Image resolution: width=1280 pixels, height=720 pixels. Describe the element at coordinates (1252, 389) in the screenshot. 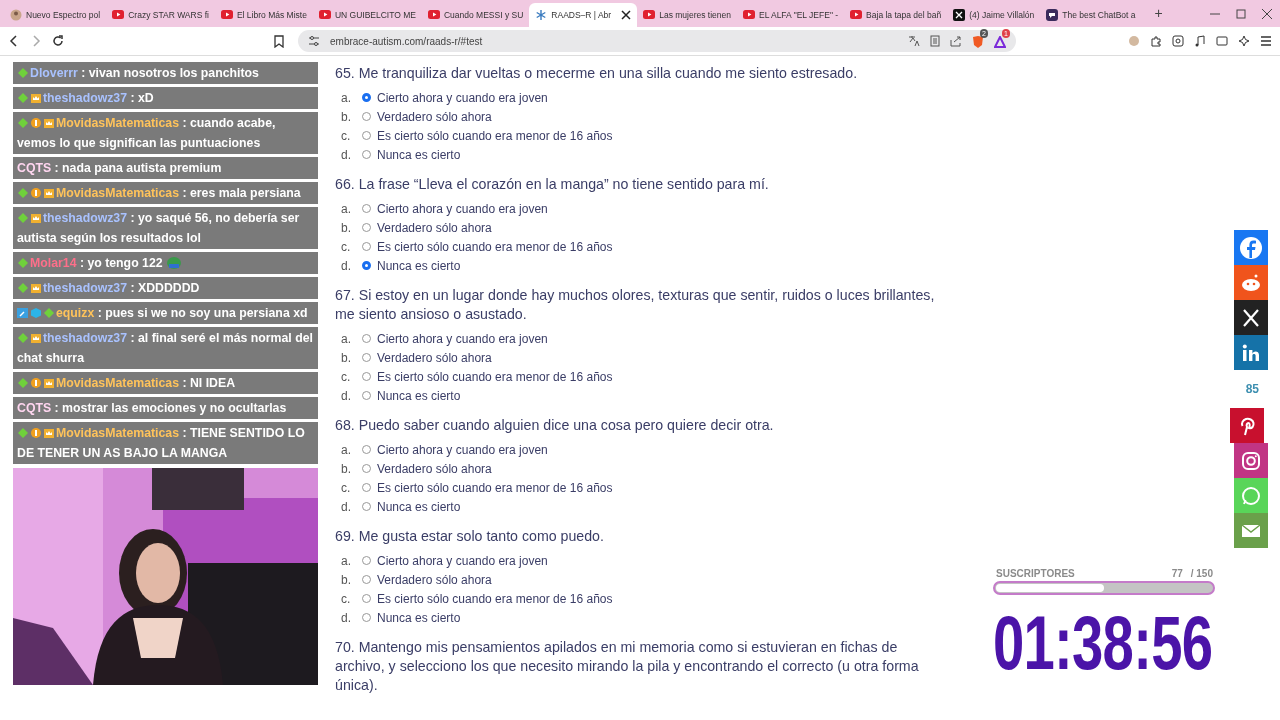

I see `share-count: 85` at that location.